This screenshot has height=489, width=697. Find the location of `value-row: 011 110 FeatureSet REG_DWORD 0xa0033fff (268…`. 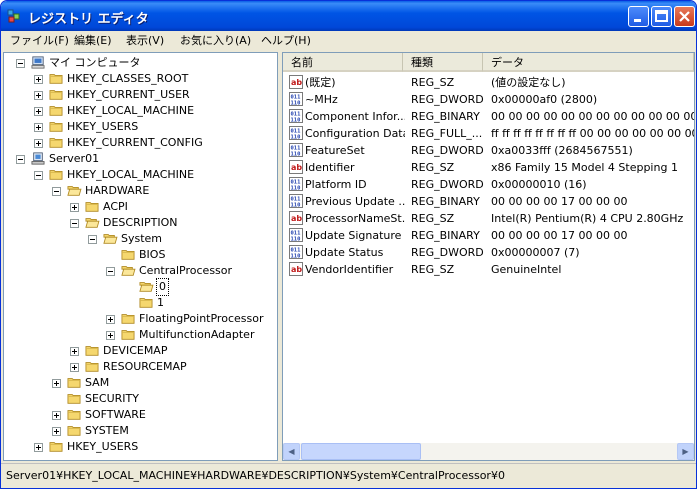

value-row: 011 110 FeatureSet REG_DWORD 0xa0033fff (268… is located at coordinates (488, 150).